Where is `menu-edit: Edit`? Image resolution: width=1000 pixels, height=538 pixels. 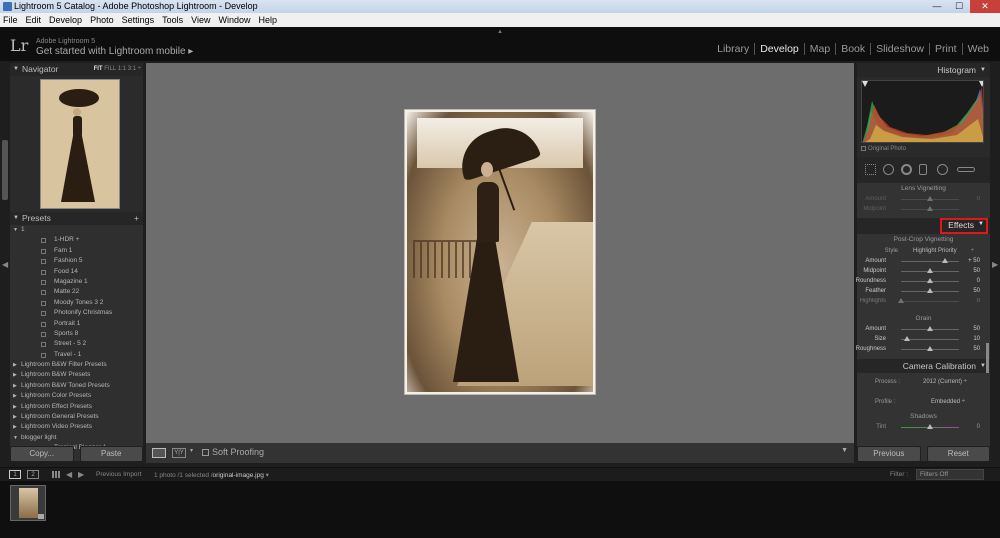 menu-edit: Edit is located at coordinates (34, 20).